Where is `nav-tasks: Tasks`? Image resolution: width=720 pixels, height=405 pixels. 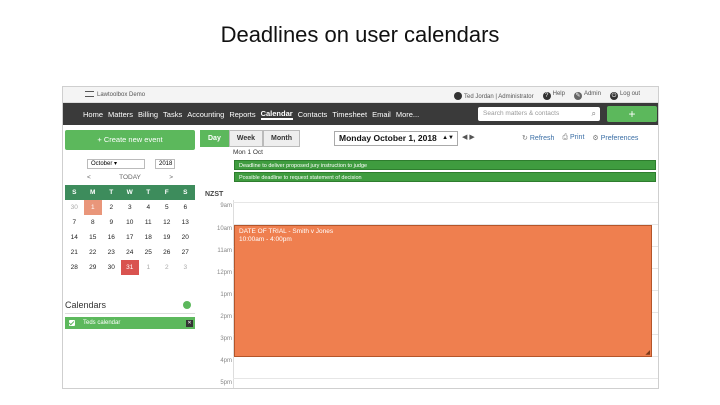 nav-tasks: Tasks is located at coordinates (172, 114).